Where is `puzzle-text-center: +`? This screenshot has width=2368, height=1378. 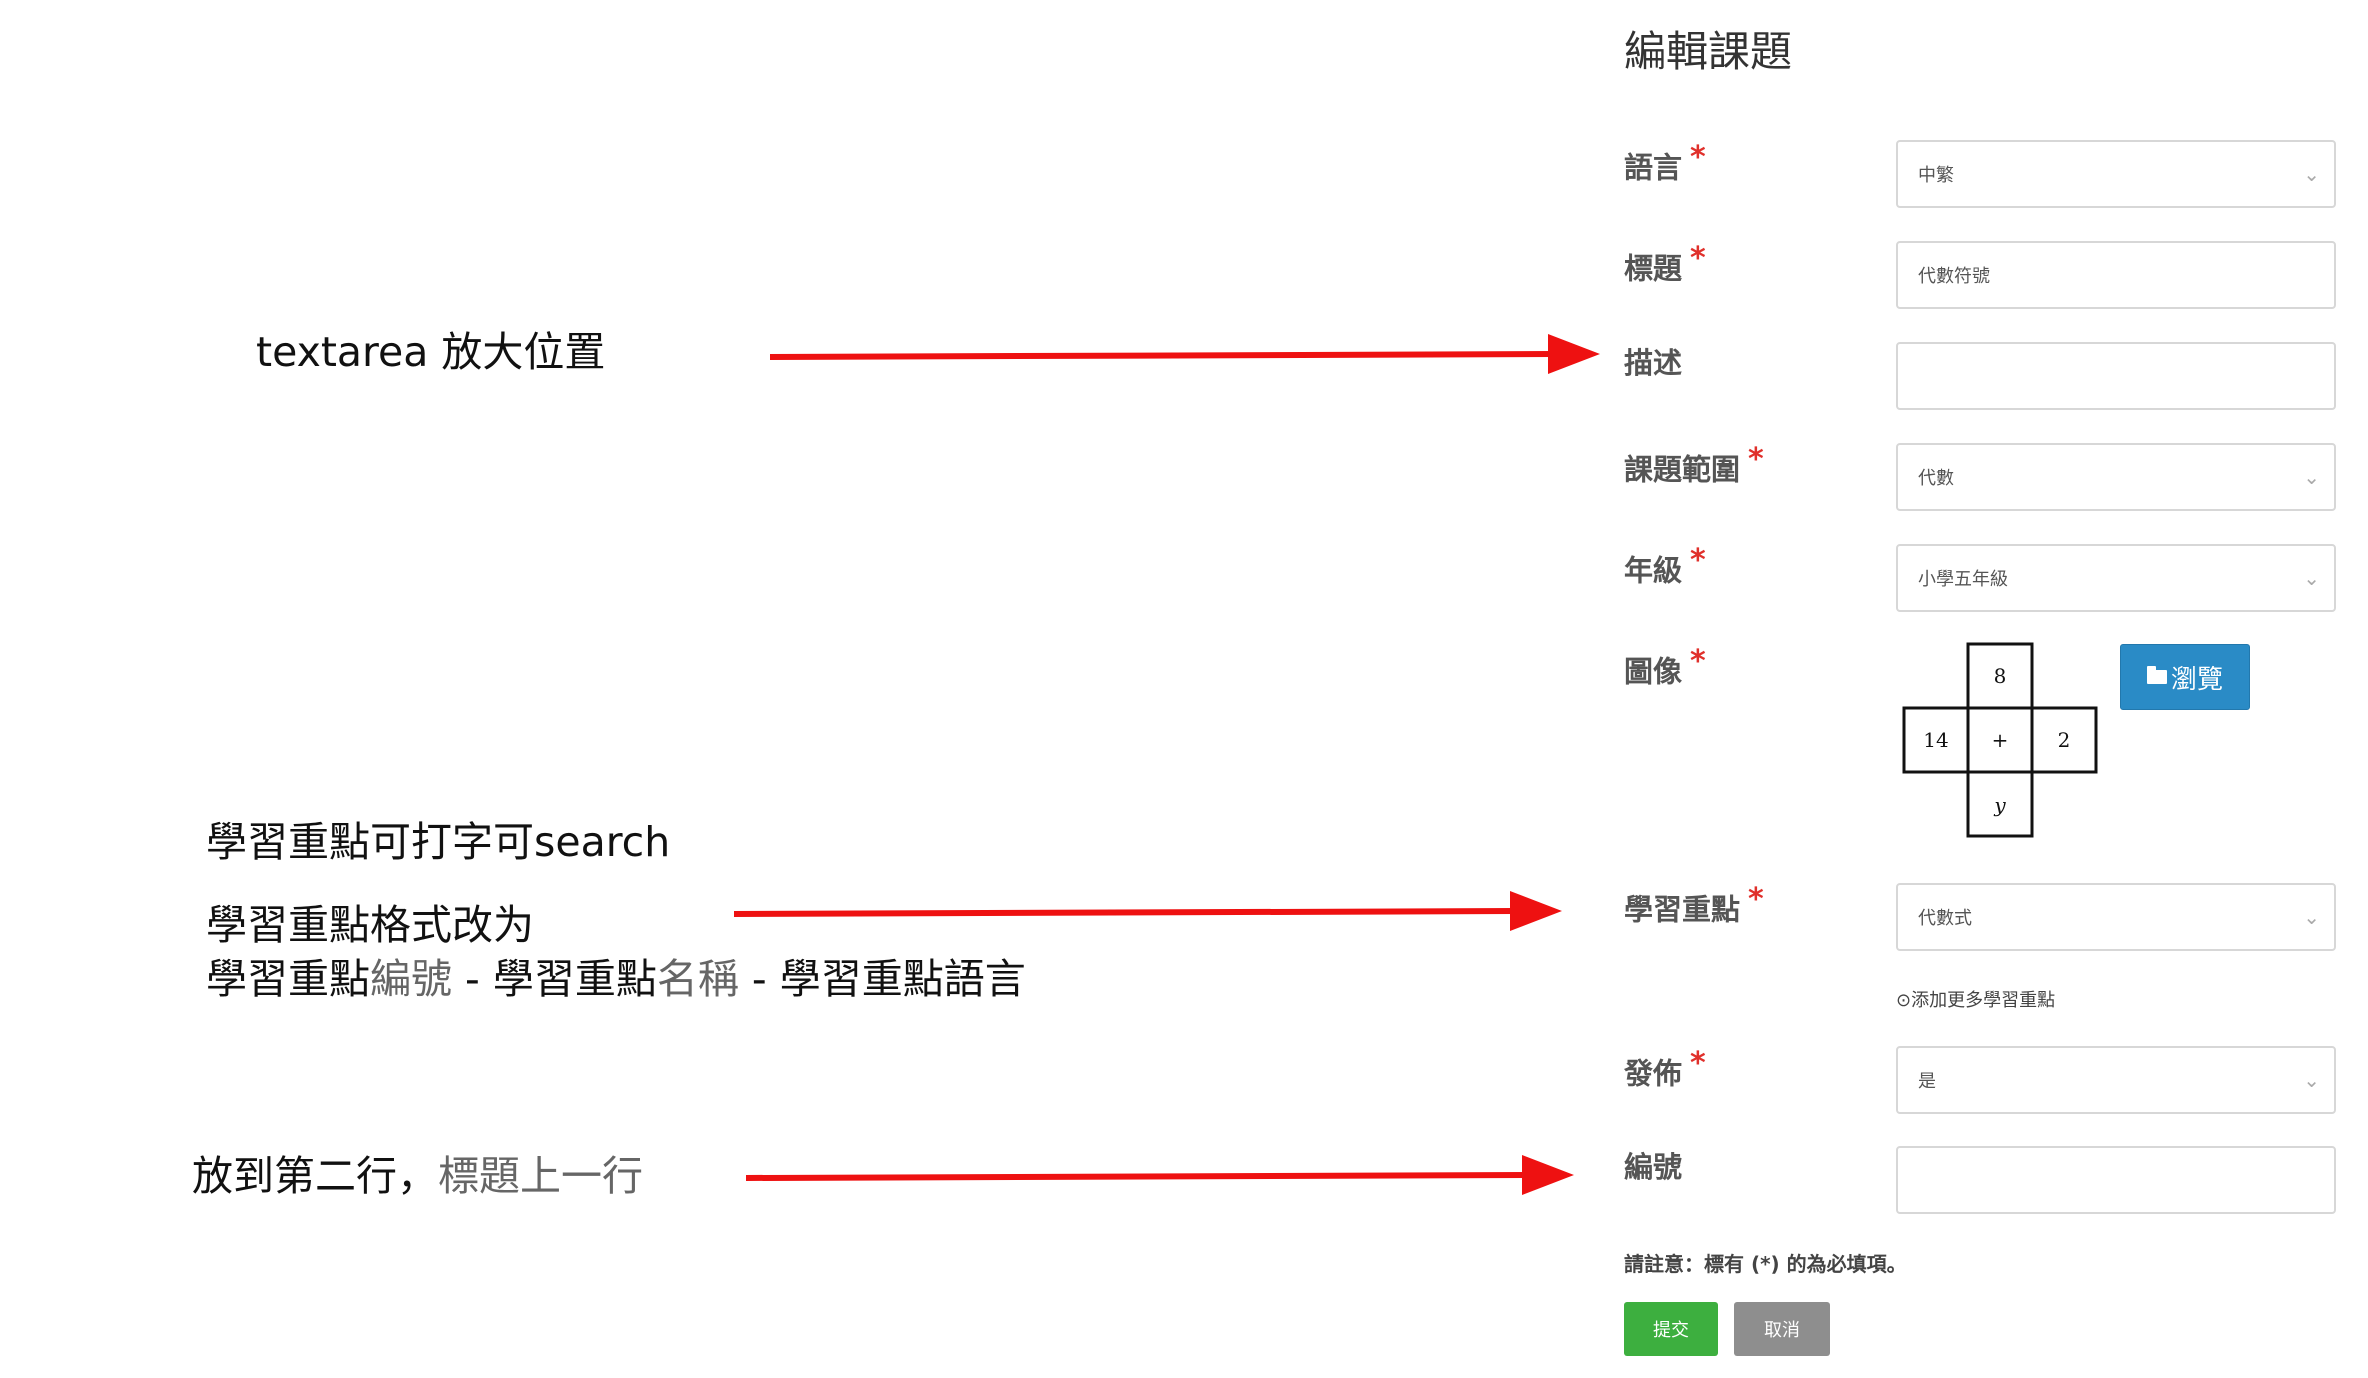
puzzle-text-center: + is located at coordinates (2000, 740).